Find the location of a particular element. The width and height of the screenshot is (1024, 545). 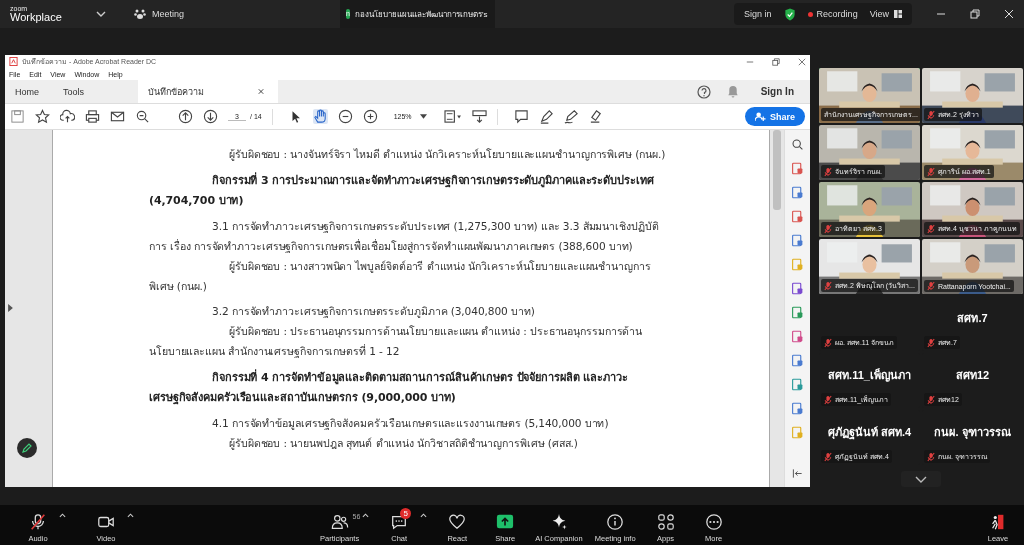

share-title: กองนโยบายแผนและพัฒนาการเกษตร's is located at coordinates (421, 14).